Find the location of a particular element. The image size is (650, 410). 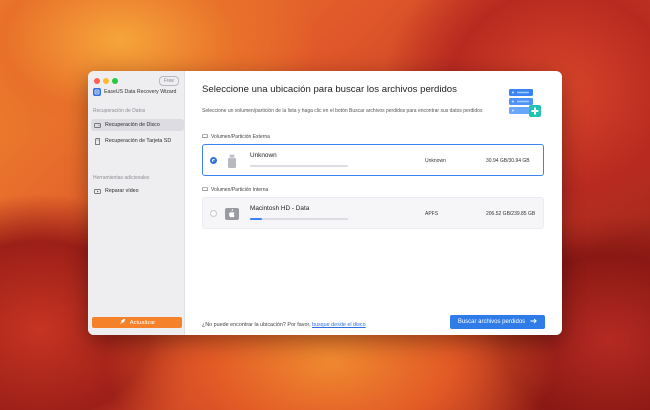

app-name: EaseUS Data Recovery Wizard is located at coordinates (140, 92).